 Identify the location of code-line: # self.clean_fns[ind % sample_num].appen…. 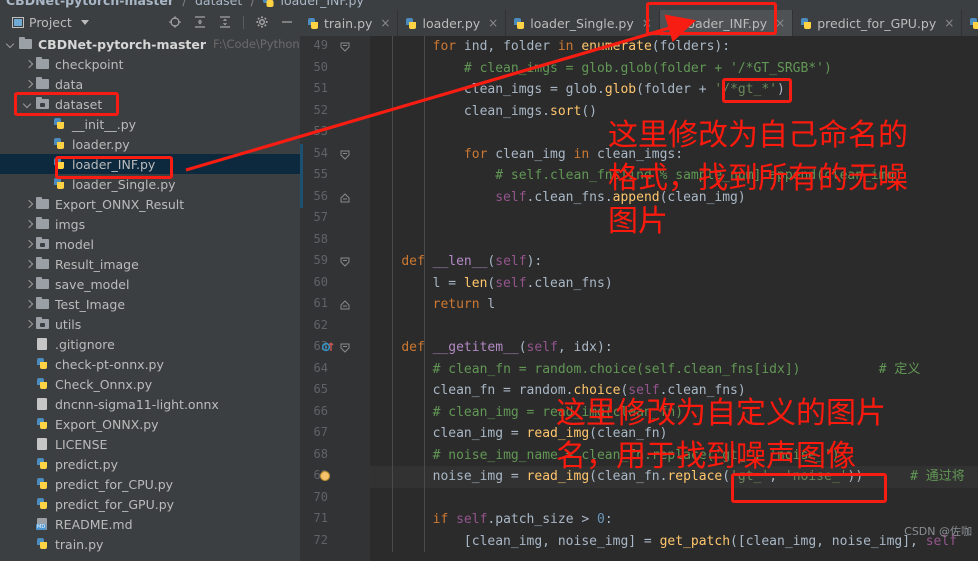
(636, 176).